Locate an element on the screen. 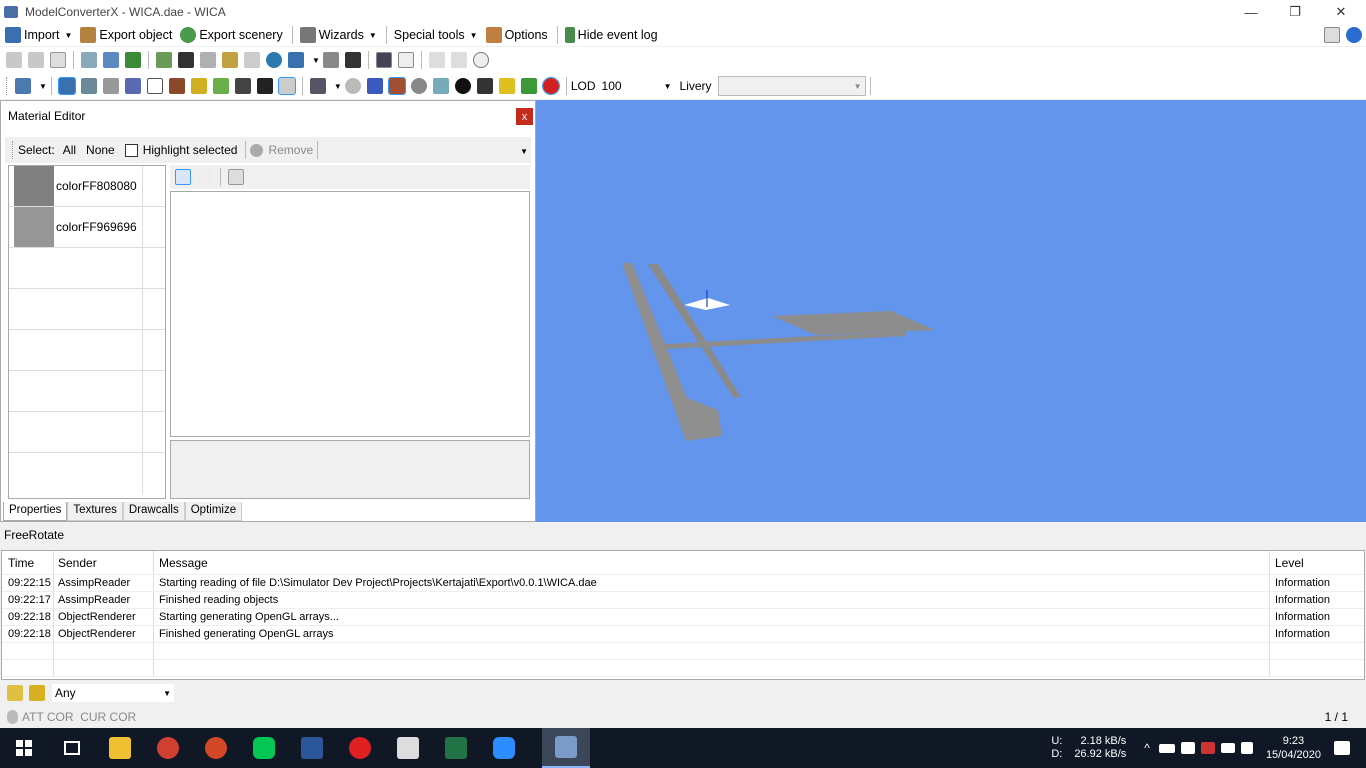  file-explorer-button is located at coordinates (120, 748).